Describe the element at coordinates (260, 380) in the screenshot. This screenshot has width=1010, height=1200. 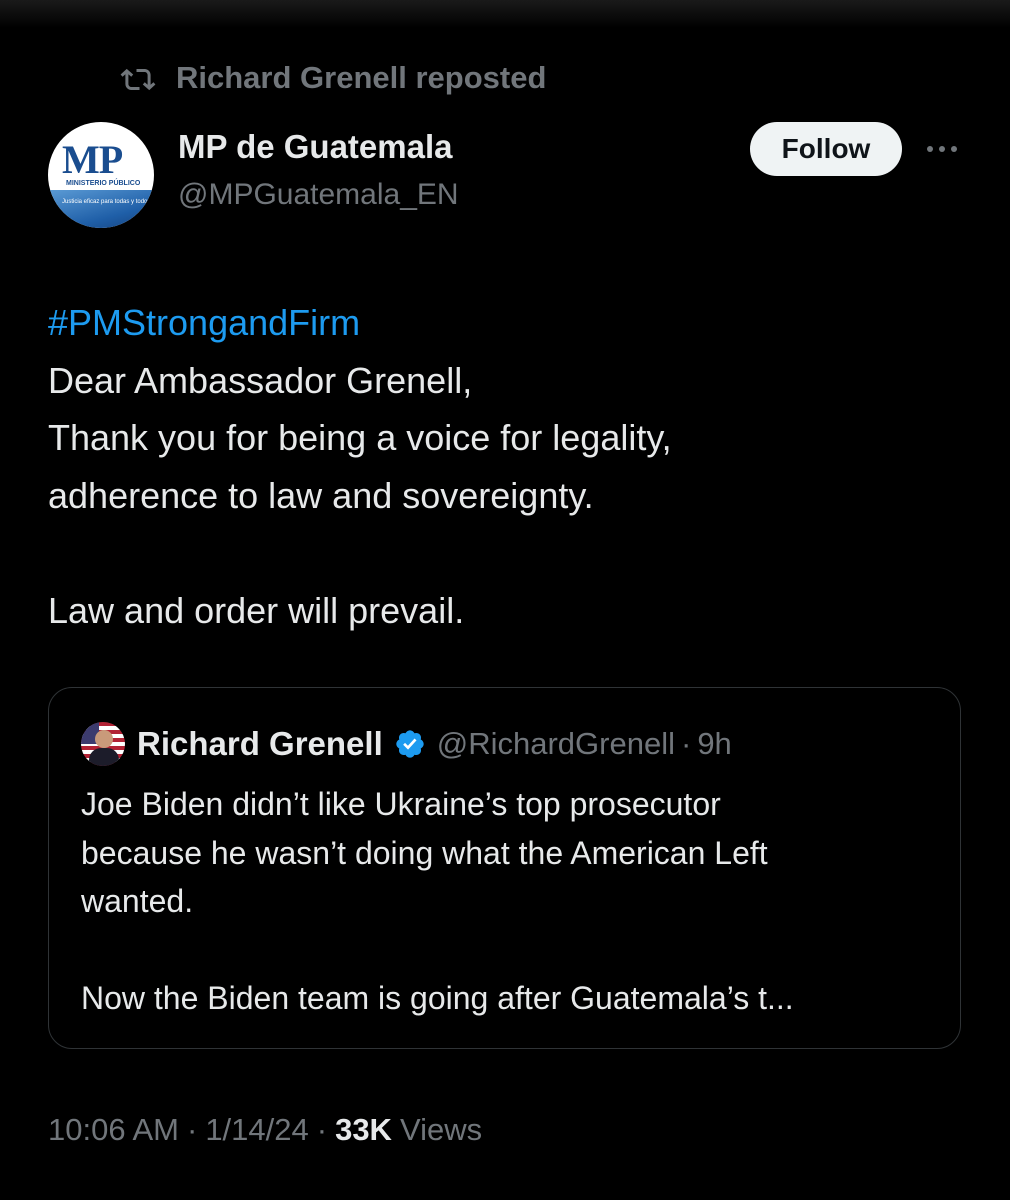
I see `tweet-line: Dear Ambassador Grenell,` at that location.